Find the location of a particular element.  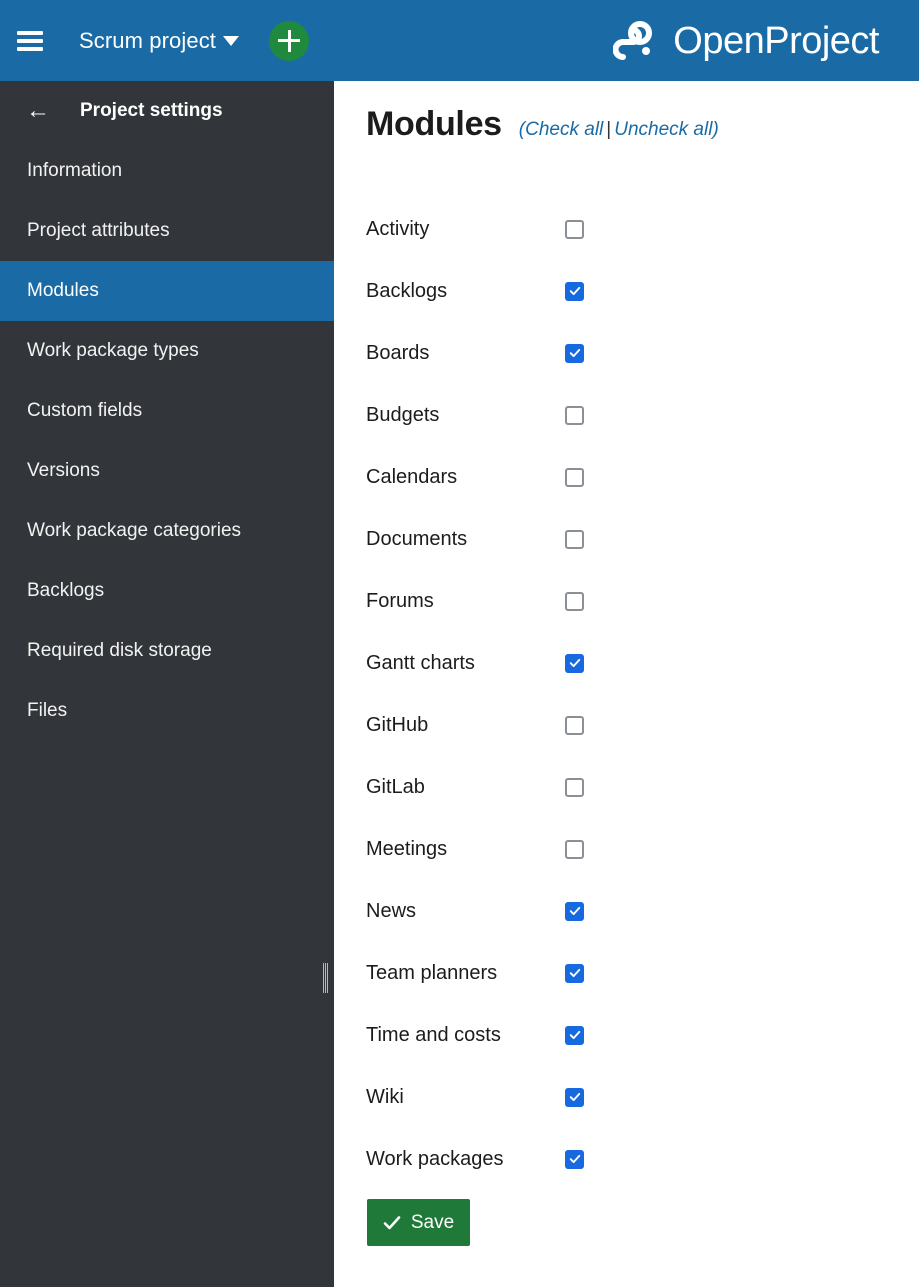

sidebar-item-required-disk-storage: Required disk storage is located at coordinates (167, 651).